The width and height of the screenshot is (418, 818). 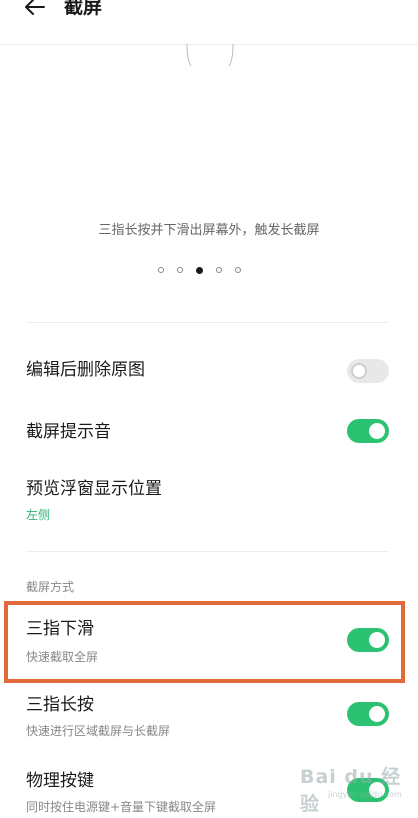 What do you see at coordinates (68, 432) in the screenshot?
I see `setting-title: 截屏提示音` at bounding box center [68, 432].